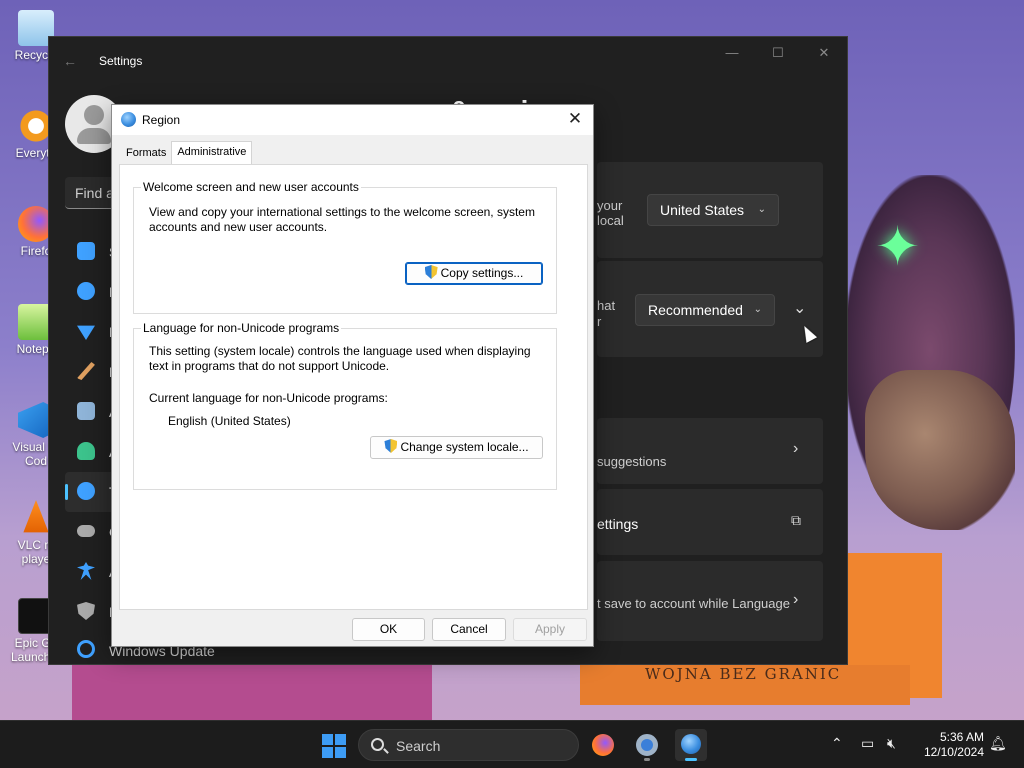 The height and width of the screenshot is (768, 1024). What do you see at coordinates (86, 451) in the screenshot?
I see `accounts-icon` at bounding box center [86, 451].